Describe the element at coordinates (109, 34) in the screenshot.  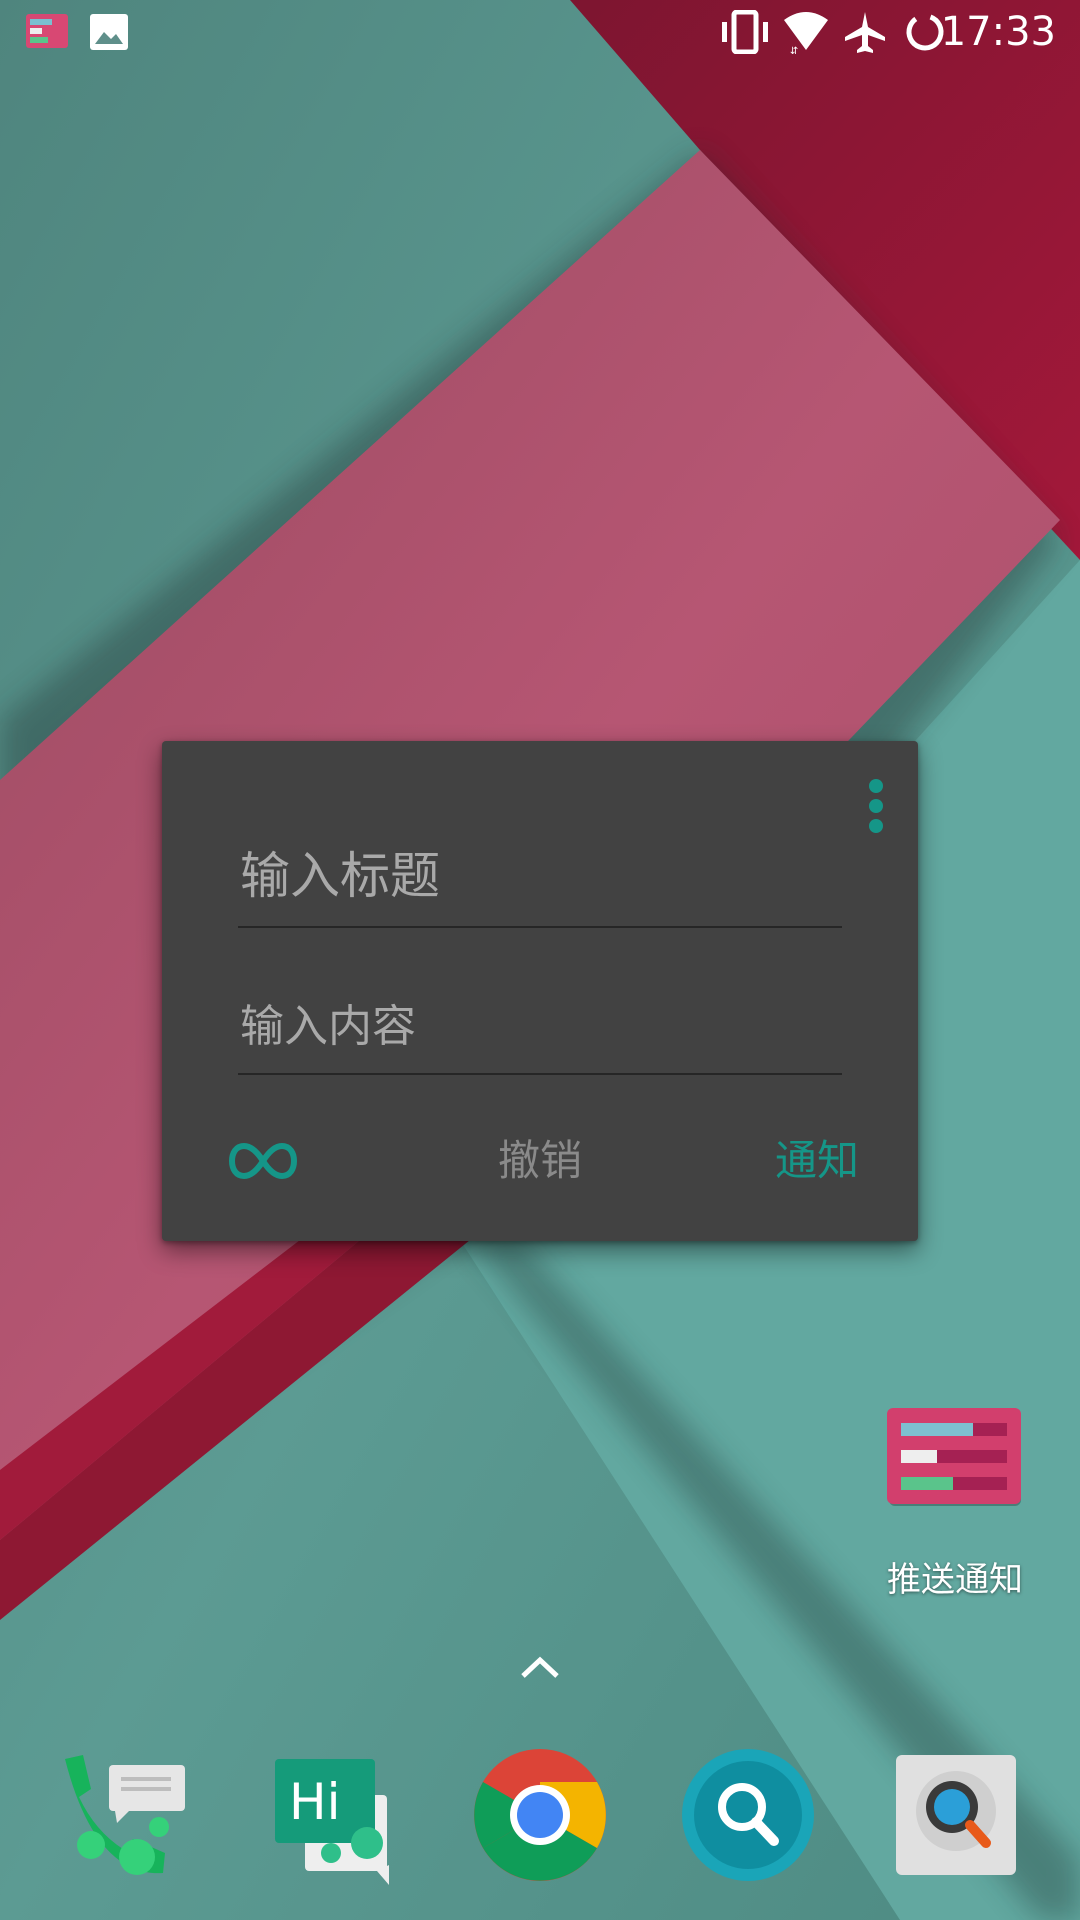
I see `image-icon` at that location.